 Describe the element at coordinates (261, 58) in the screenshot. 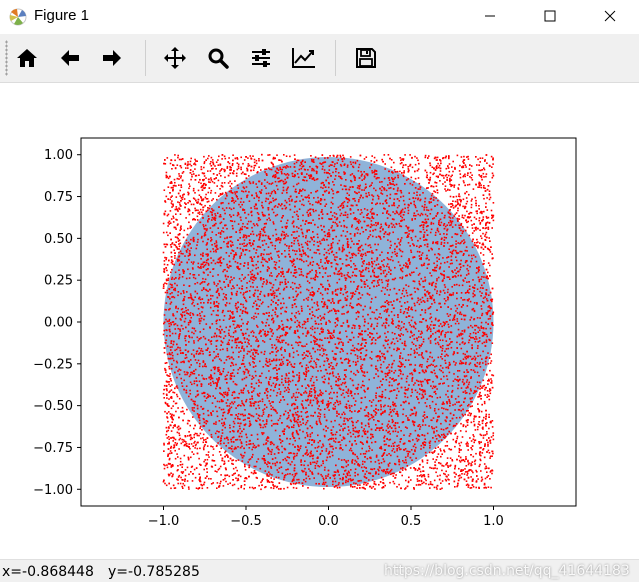

I see `subplots-button` at that location.